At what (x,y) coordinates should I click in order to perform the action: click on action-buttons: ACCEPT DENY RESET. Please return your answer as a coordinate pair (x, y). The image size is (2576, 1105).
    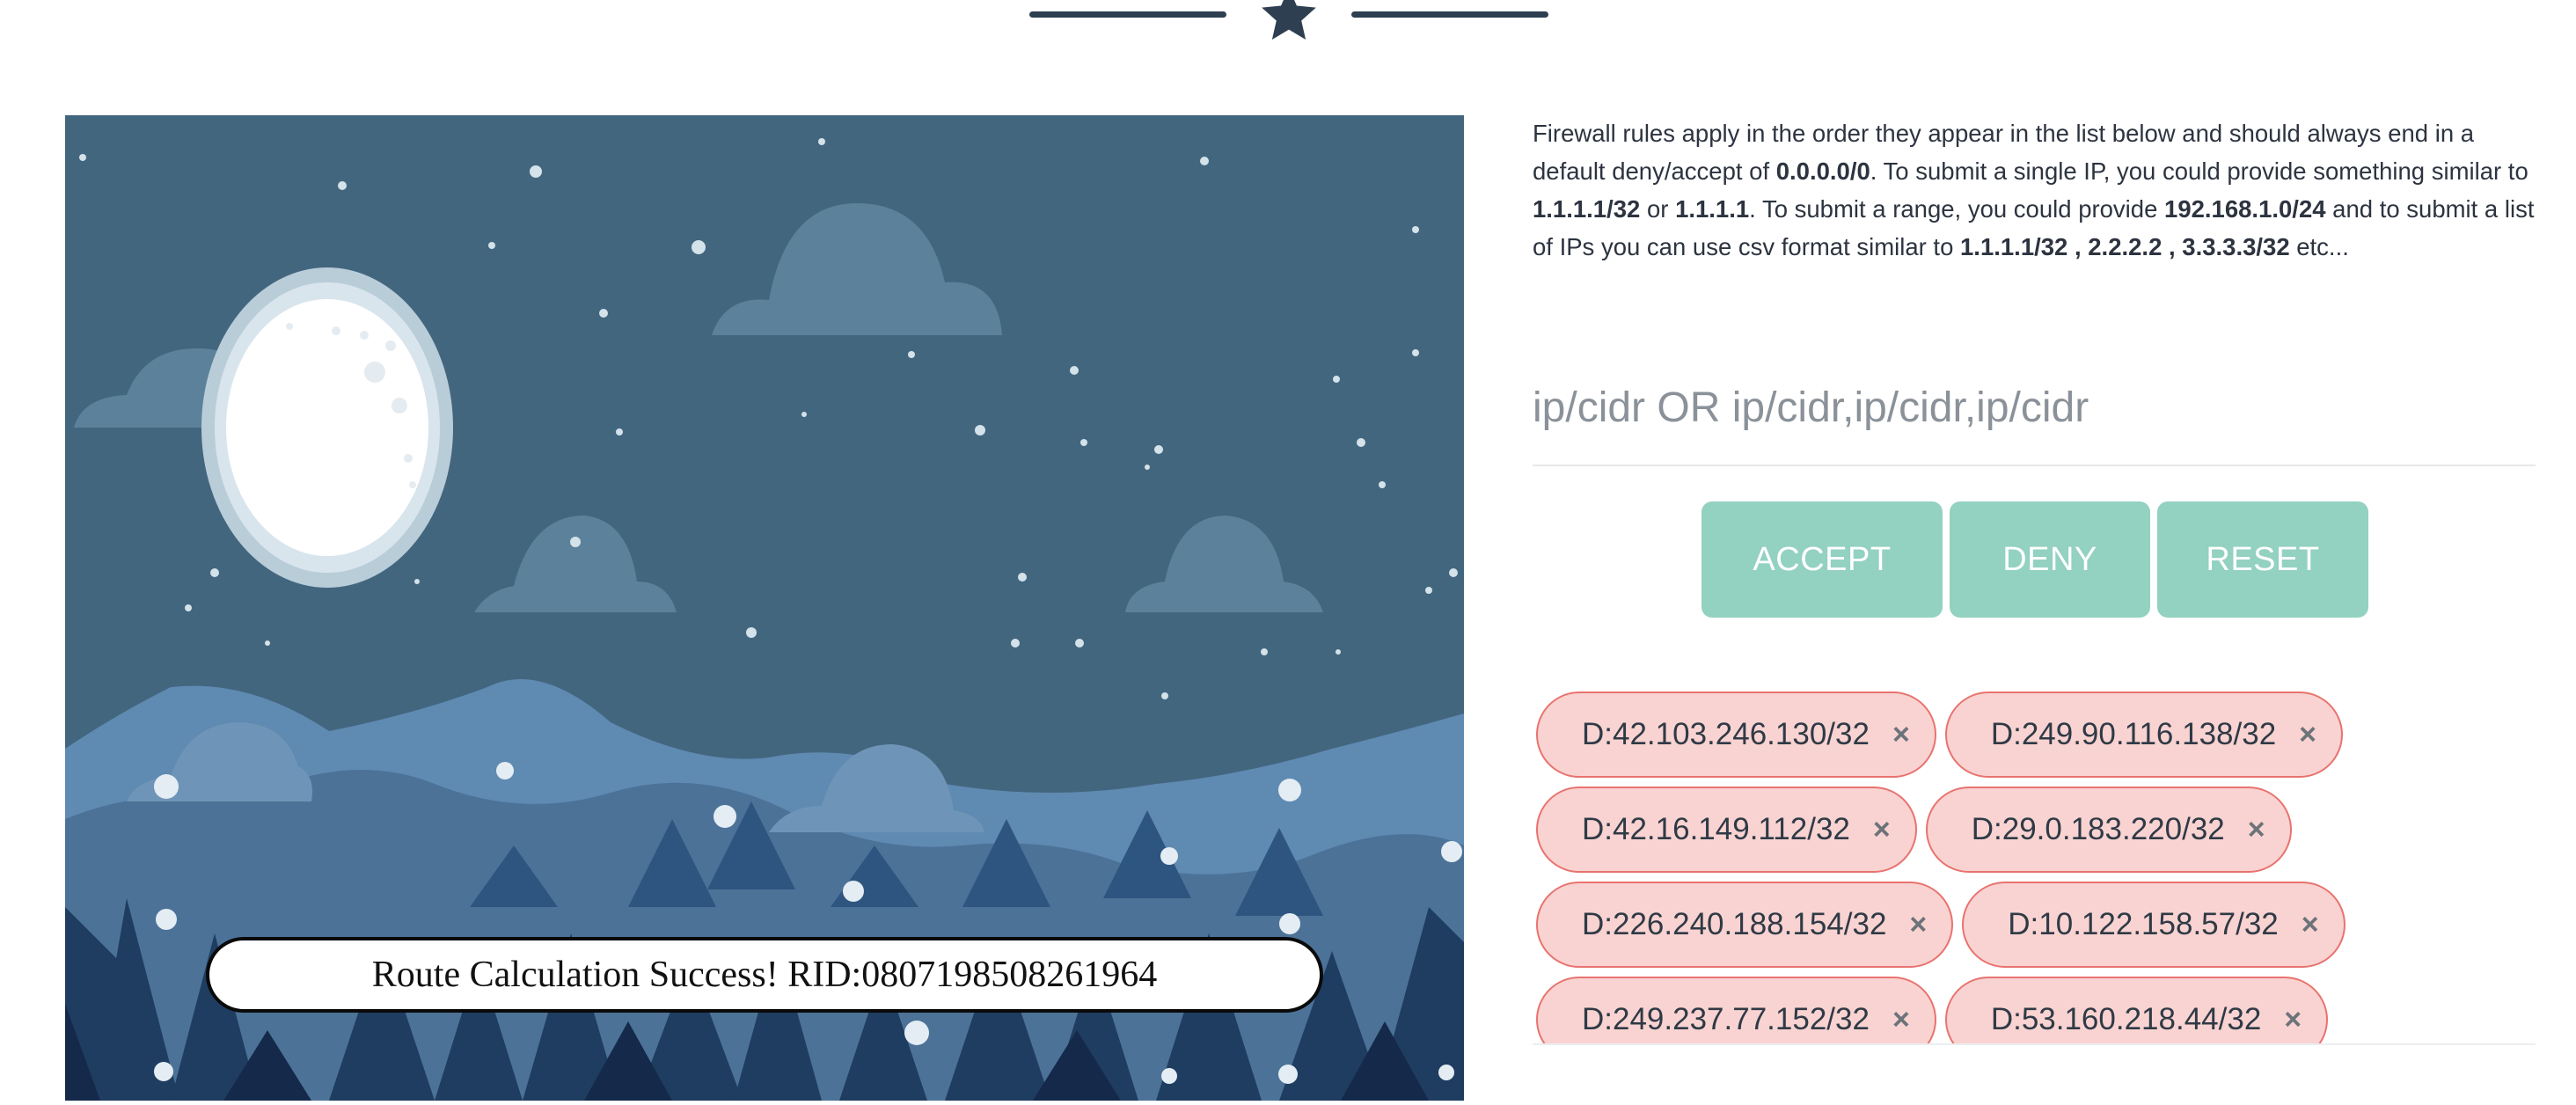
    Looking at the image, I should click on (2034, 559).